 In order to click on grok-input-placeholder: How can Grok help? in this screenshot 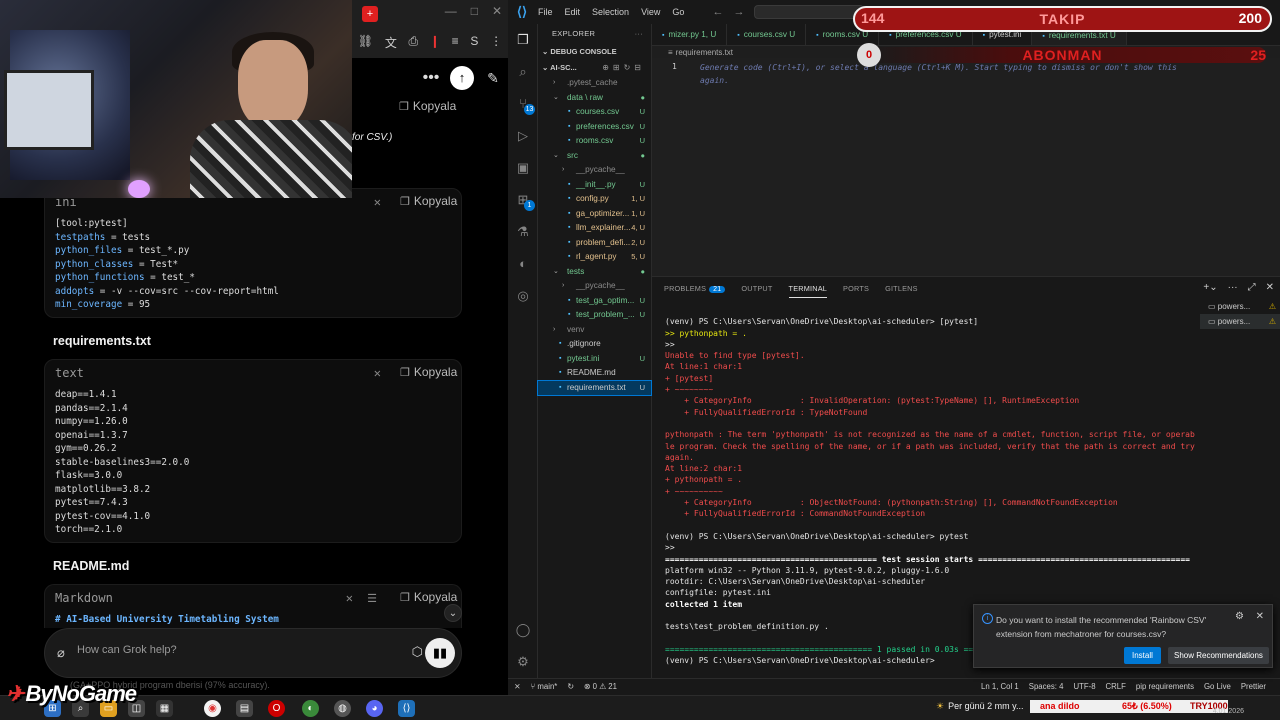, I will do `click(127, 650)`.